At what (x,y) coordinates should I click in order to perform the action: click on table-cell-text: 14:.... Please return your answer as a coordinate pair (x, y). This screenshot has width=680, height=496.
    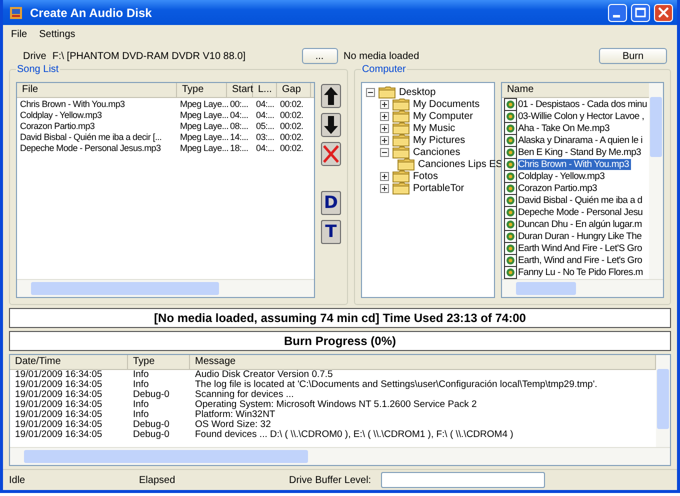
    Looking at the image, I should click on (238, 137).